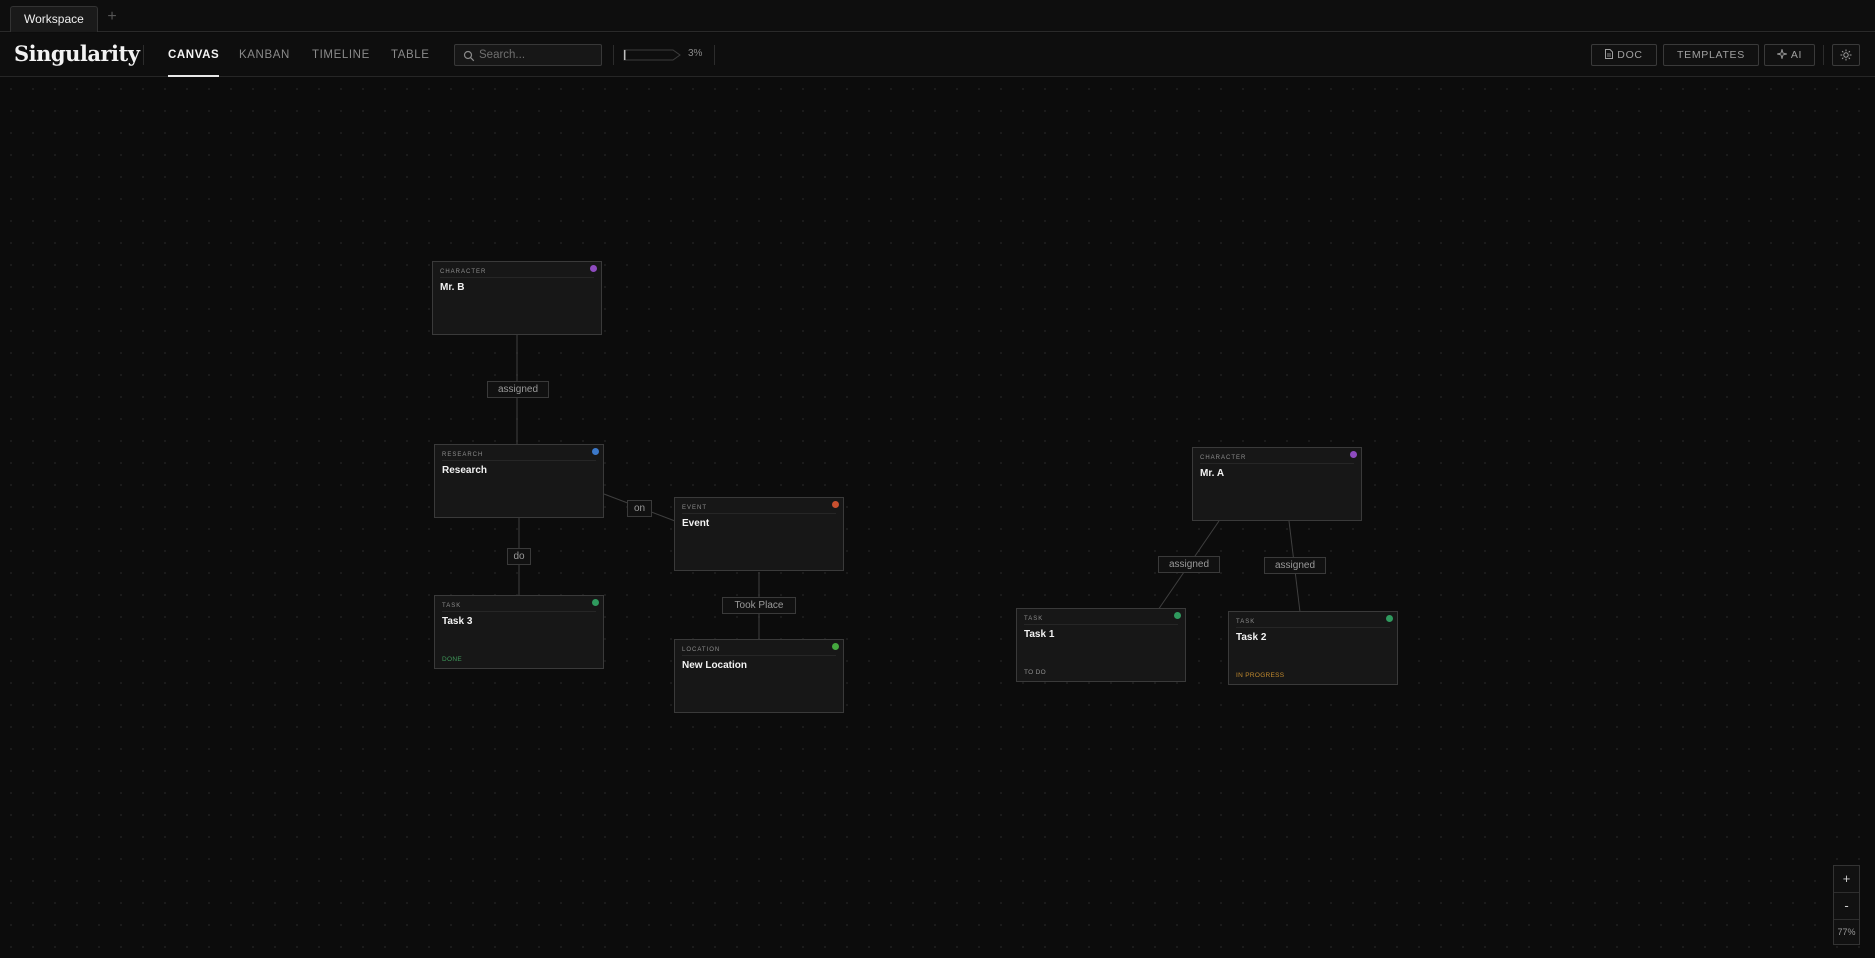  What do you see at coordinates (519, 481) in the screenshot?
I see `node-research: RESEARCH Research` at bounding box center [519, 481].